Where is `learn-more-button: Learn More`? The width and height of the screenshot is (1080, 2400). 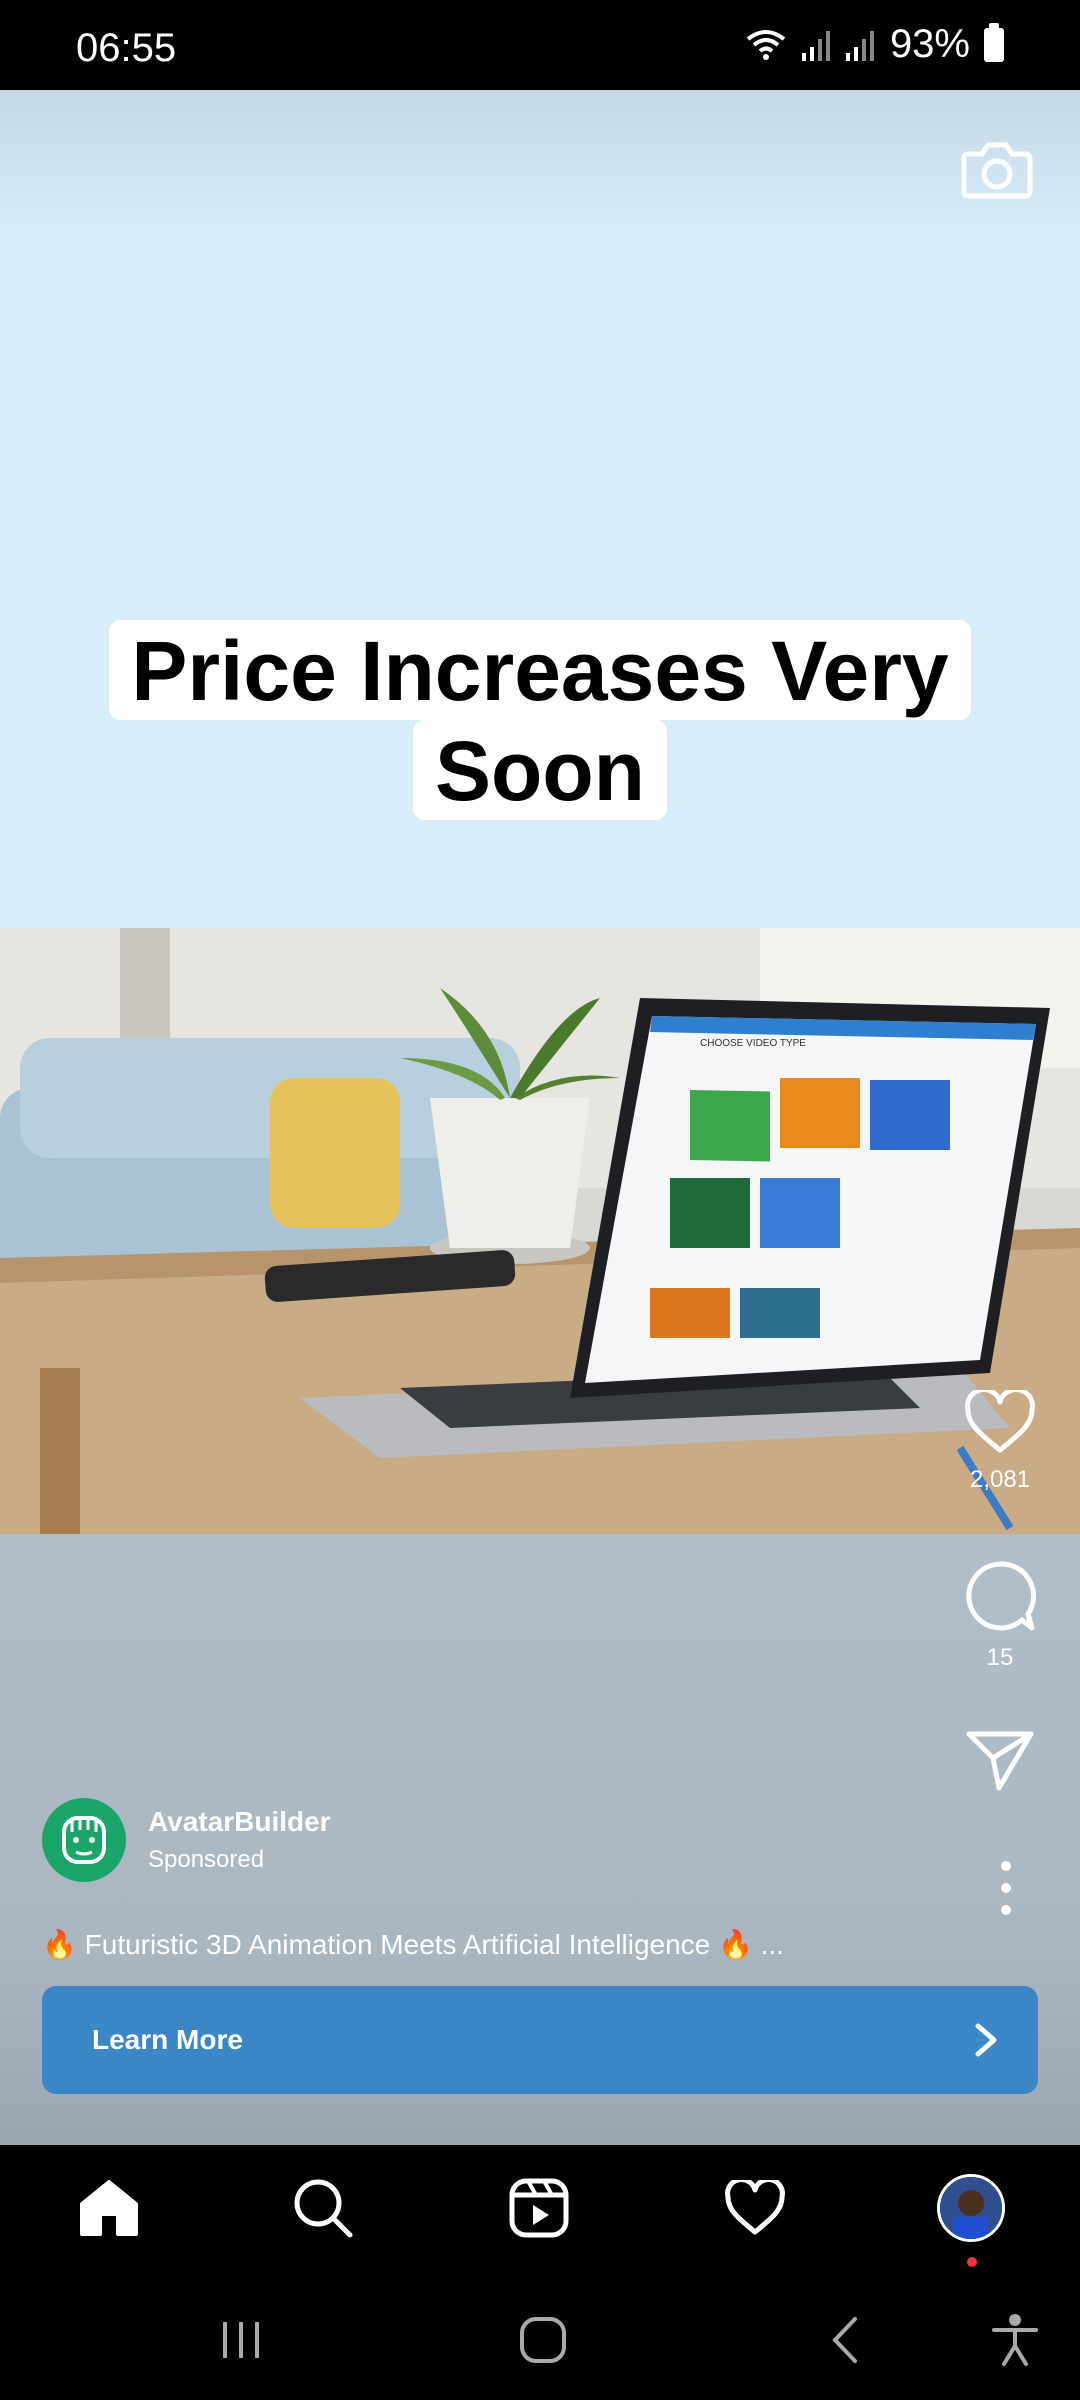
learn-more-button: Learn More is located at coordinates (540, 2040).